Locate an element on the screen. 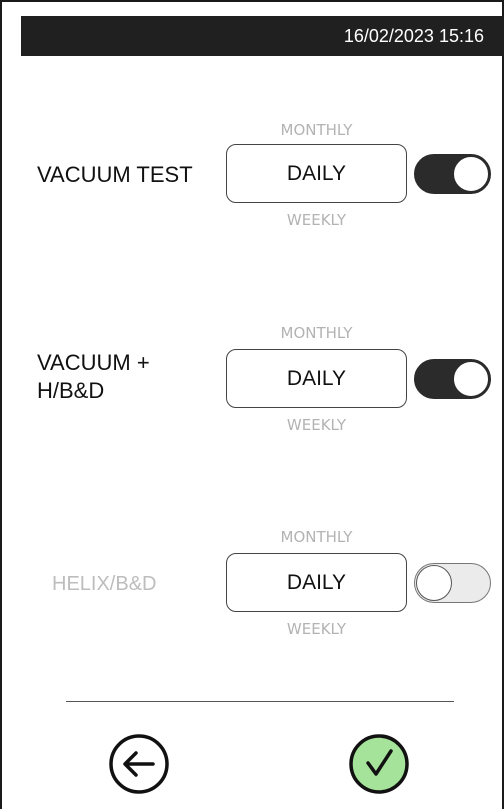 The width and height of the screenshot is (504, 811). confirm-button is located at coordinates (379, 764).